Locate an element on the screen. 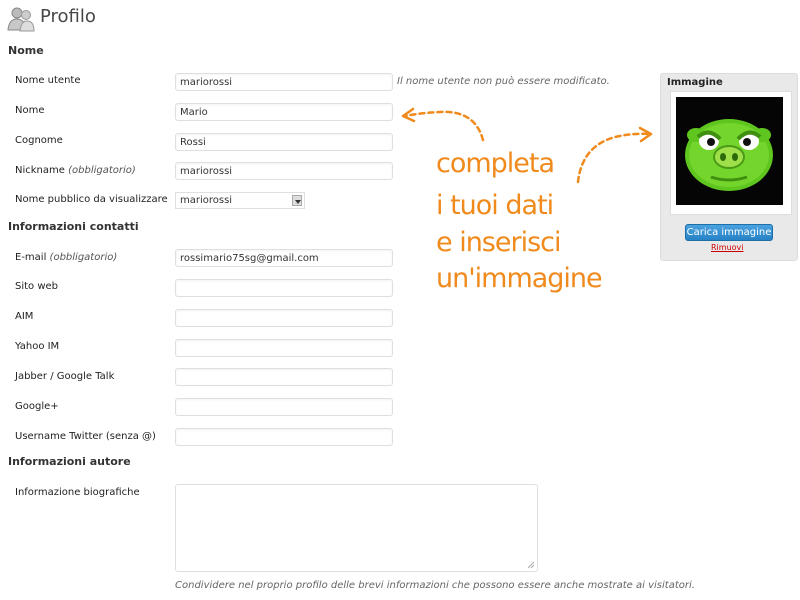 The height and width of the screenshot is (600, 800). bio-label: Informazione biografiche is located at coordinates (77, 492).